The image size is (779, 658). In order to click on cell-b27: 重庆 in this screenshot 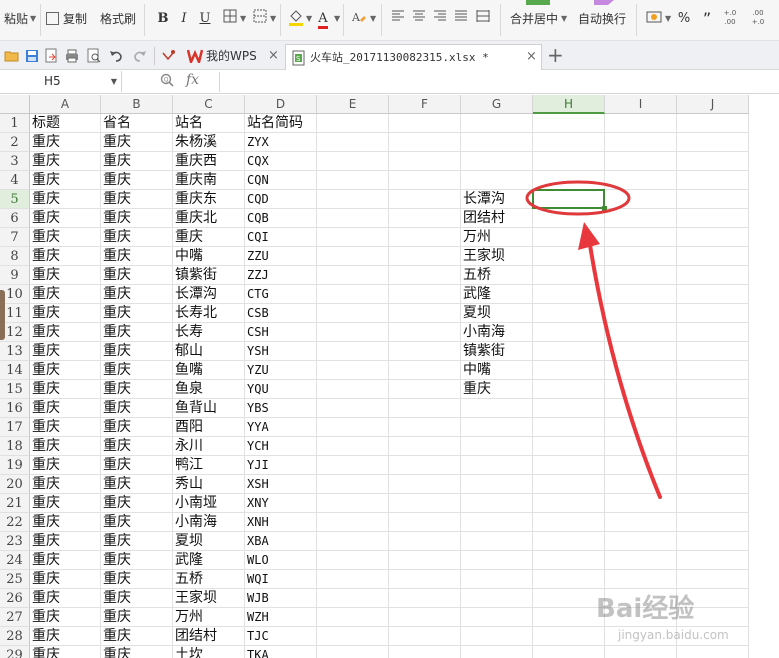, I will do `click(137, 617)`.